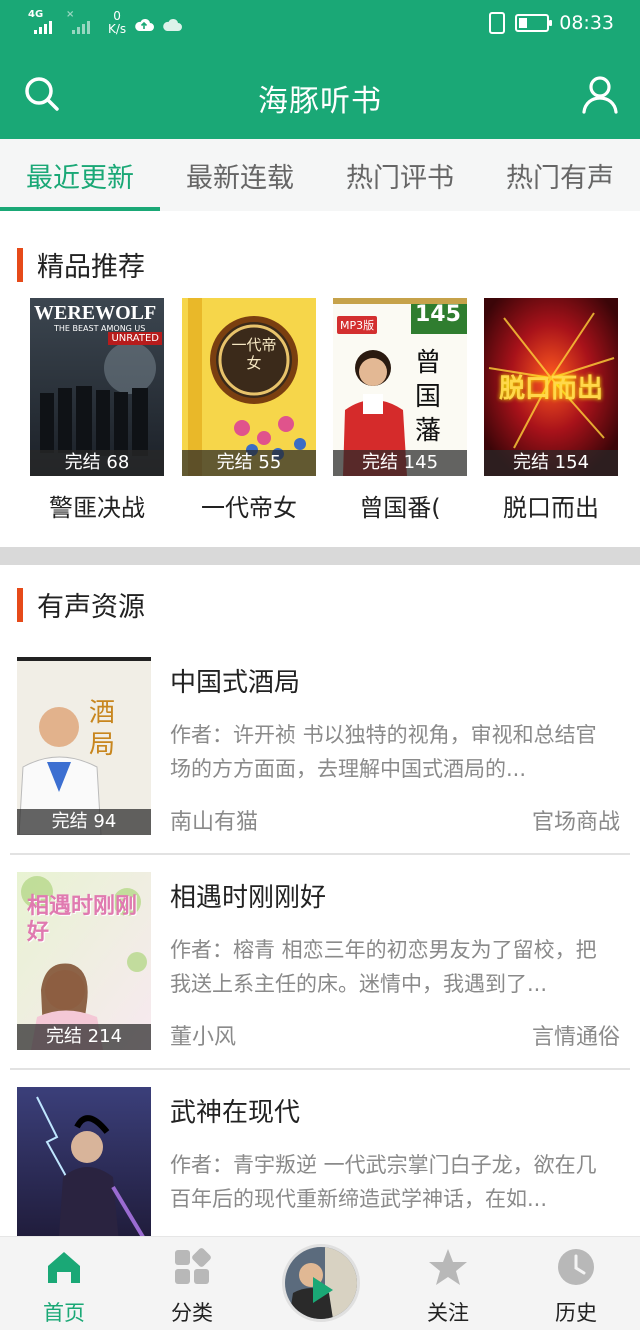 Image resolution: width=640 pixels, height=1330 pixels. What do you see at coordinates (84, 1037) in the screenshot?
I see `status-badge: 完结 214` at bounding box center [84, 1037].